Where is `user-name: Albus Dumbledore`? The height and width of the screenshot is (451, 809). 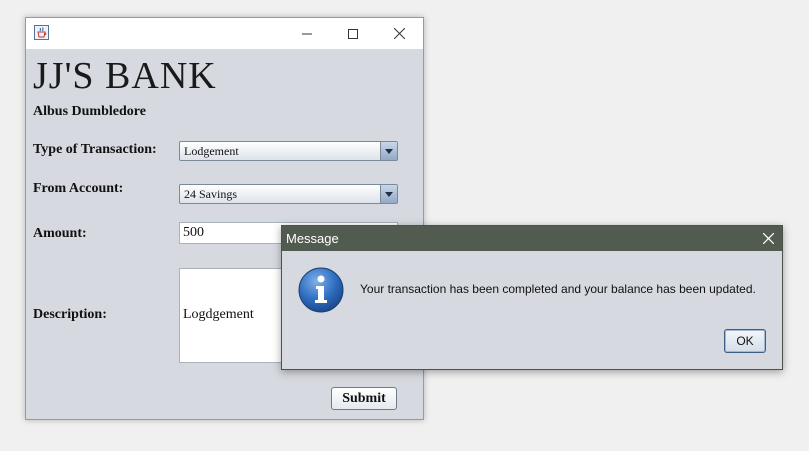 user-name: Albus Dumbledore is located at coordinates (89, 111).